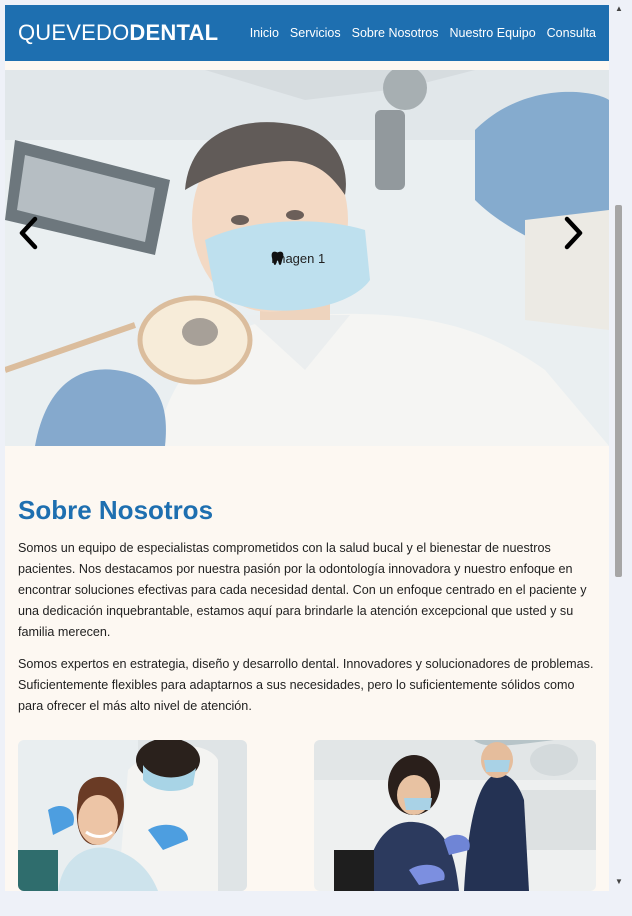 Image resolution: width=632 pixels, height=916 pixels. I want to click on nav-link-consulta: Consulta, so click(571, 33).